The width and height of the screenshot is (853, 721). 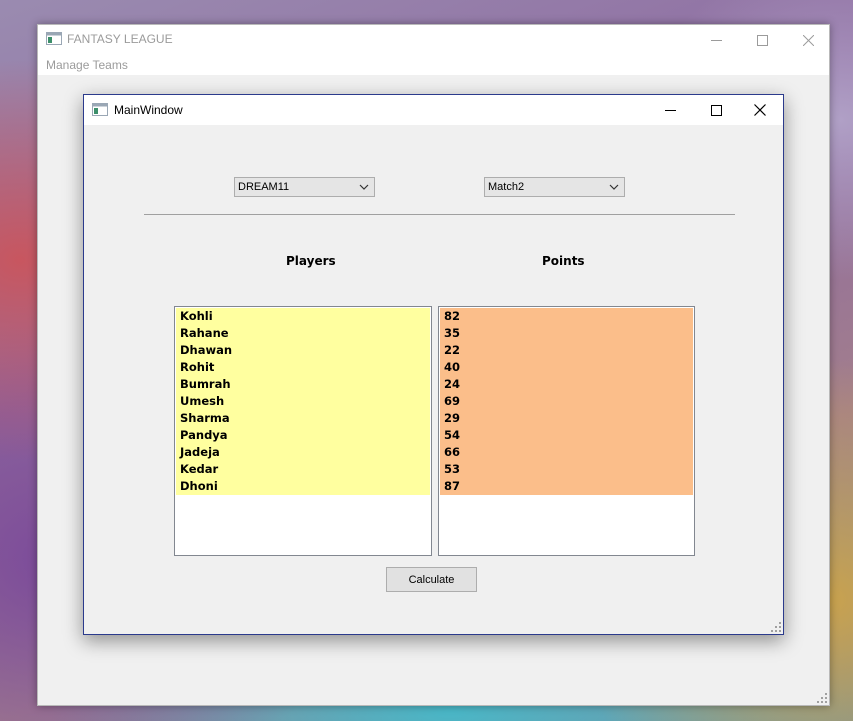 What do you see at coordinates (303, 384) in the screenshot?
I see `list-item-player: Bumrah` at bounding box center [303, 384].